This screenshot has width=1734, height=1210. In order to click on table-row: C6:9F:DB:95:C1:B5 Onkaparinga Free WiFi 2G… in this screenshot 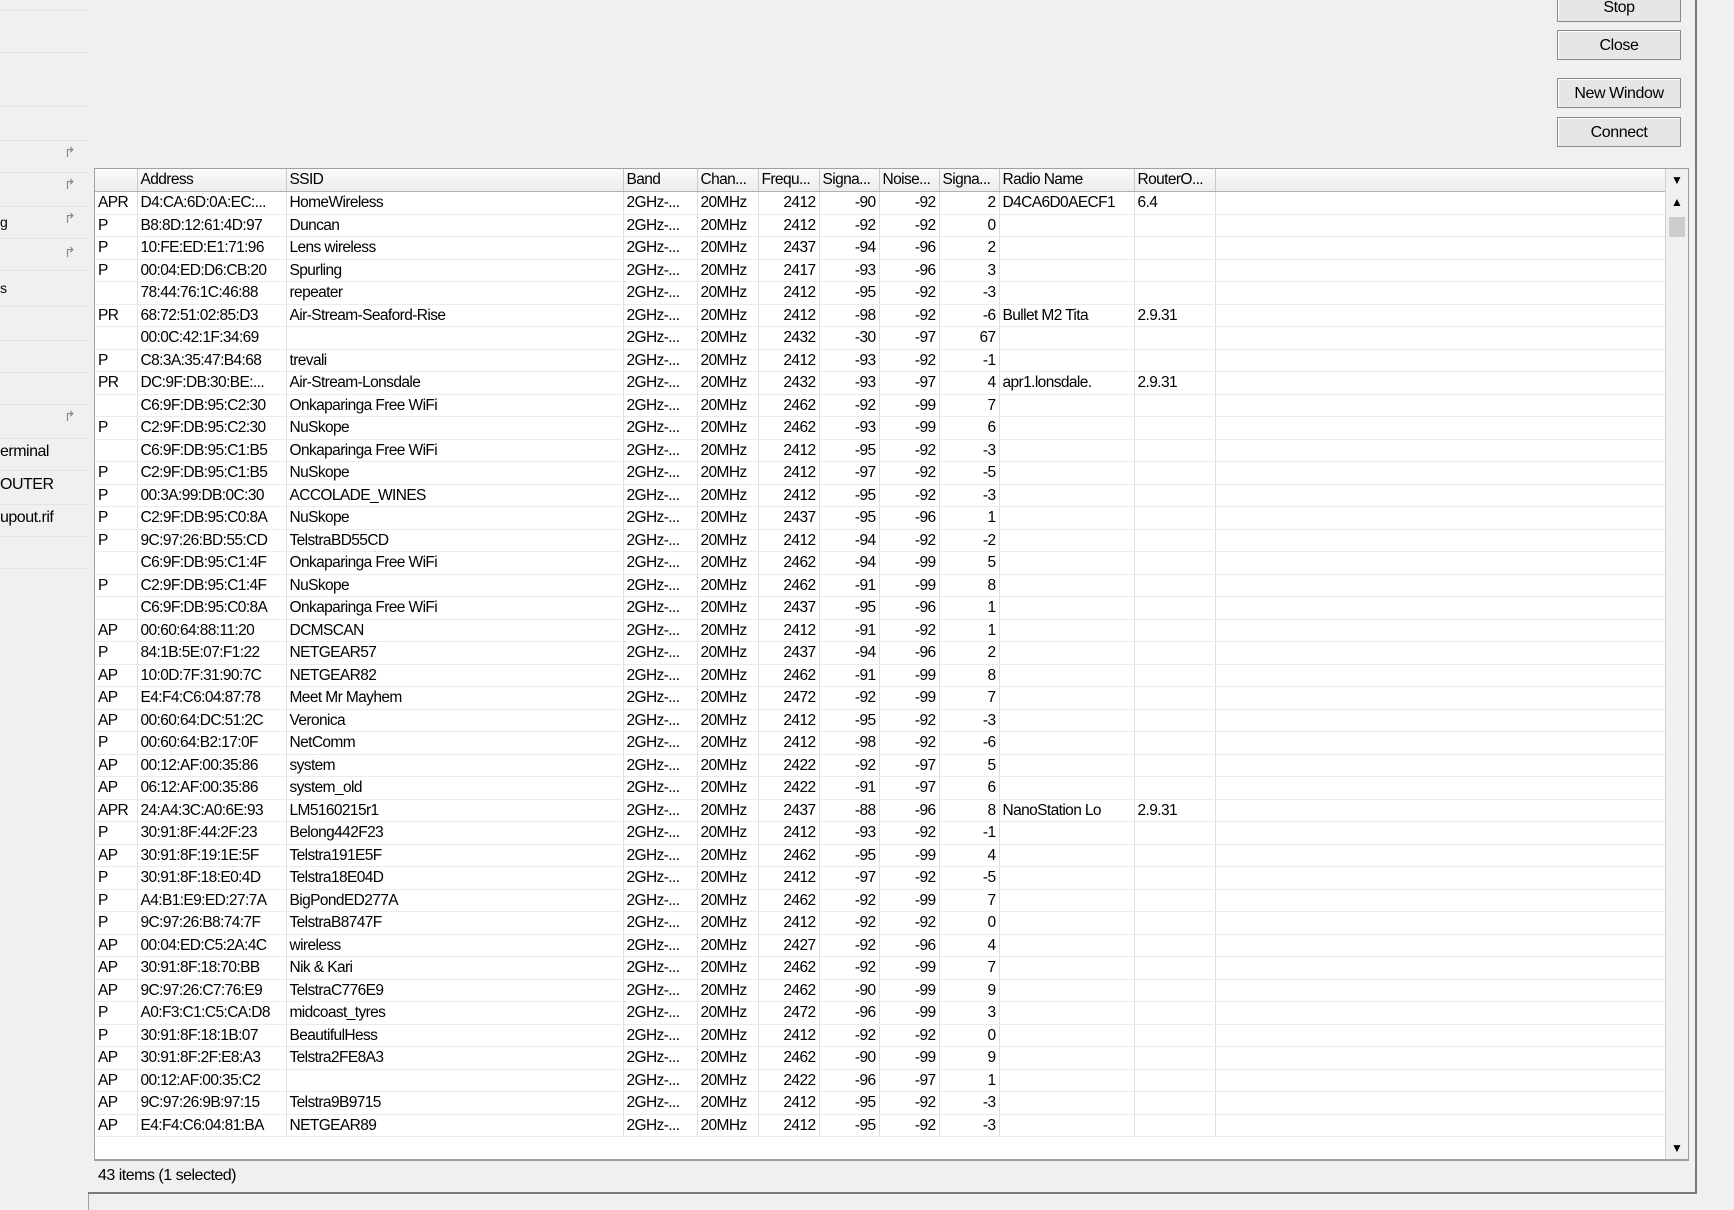, I will do `click(881, 450)`.